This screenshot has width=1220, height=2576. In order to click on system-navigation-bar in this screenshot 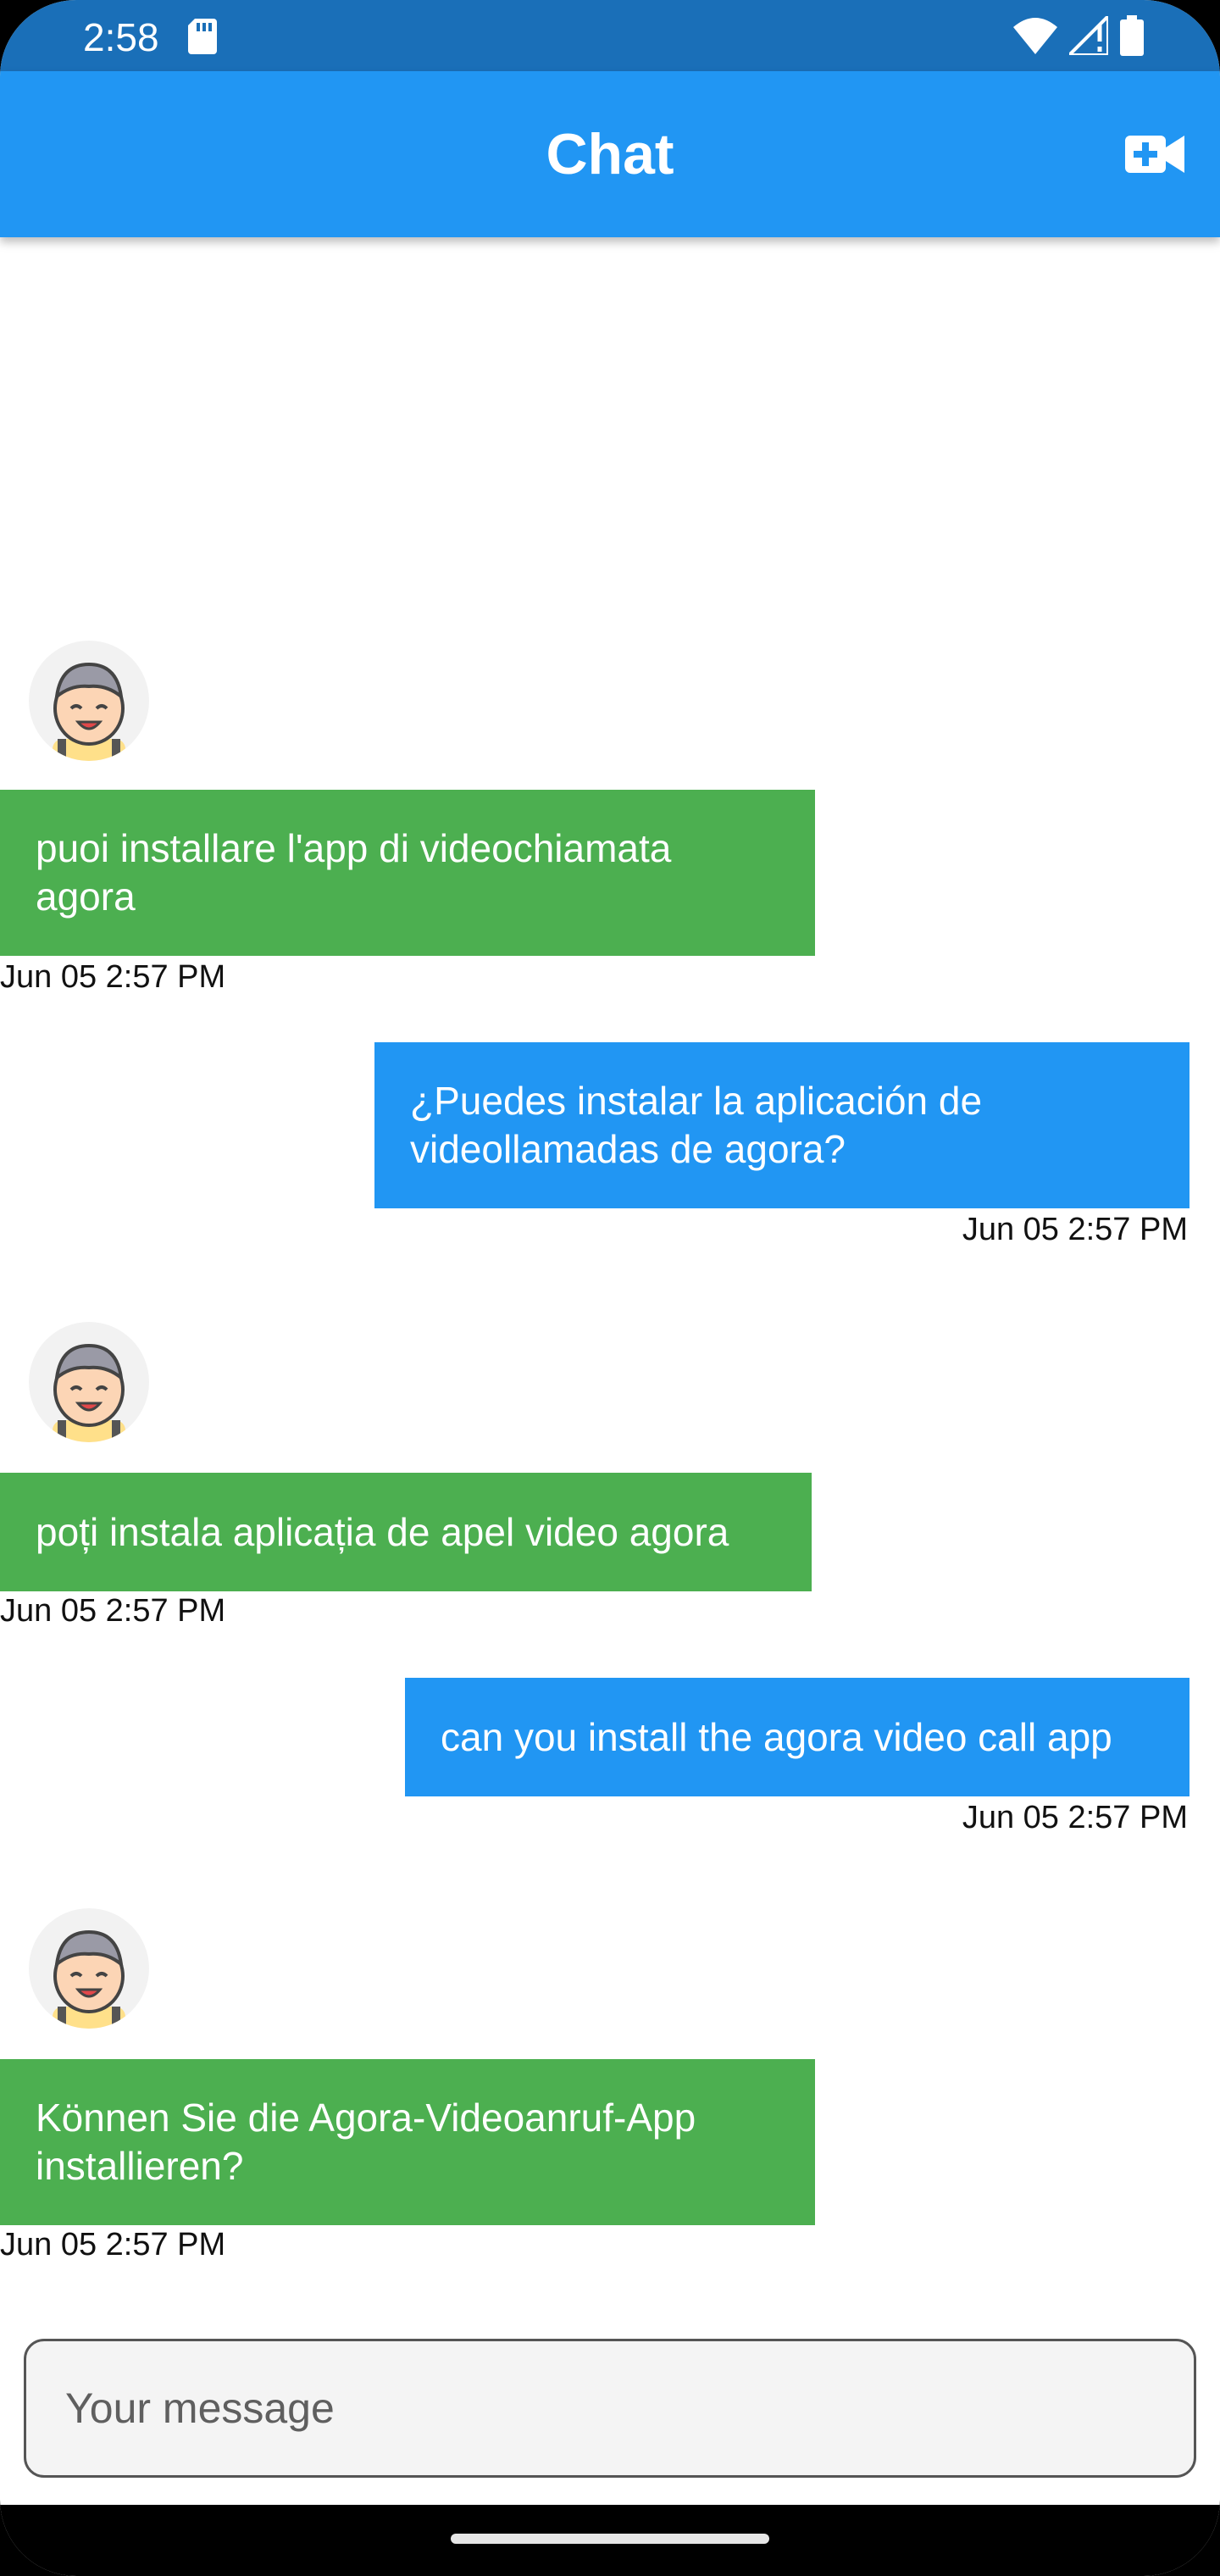, I will do `click(610, 2540)`.